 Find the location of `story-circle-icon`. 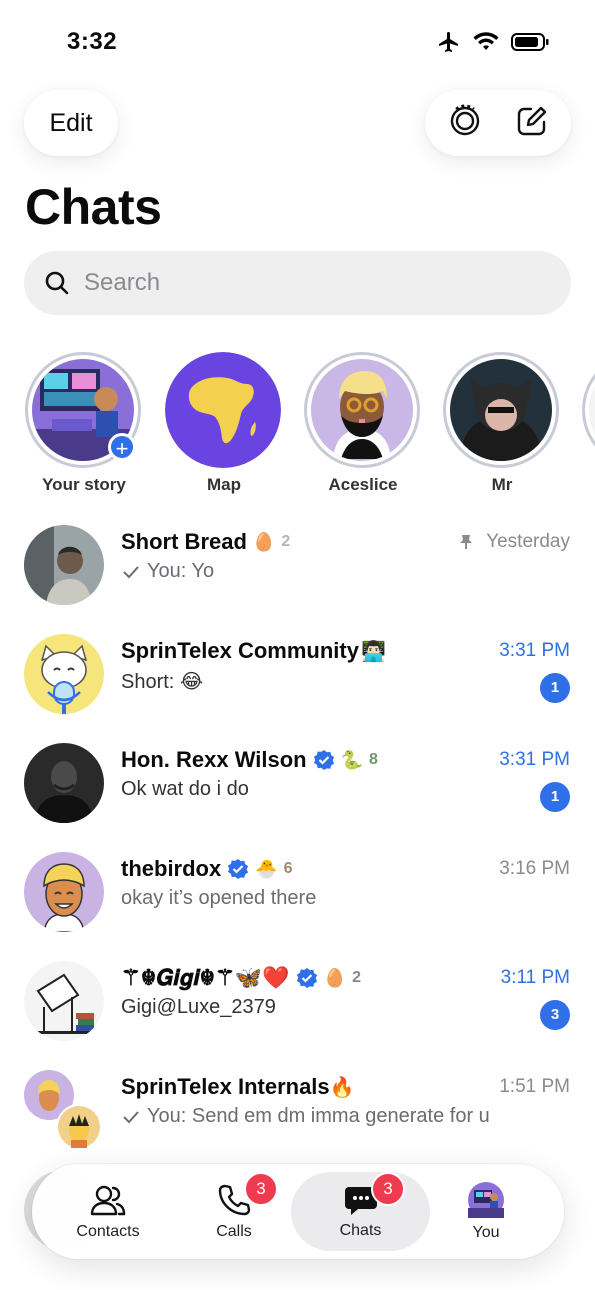

story-circle-icon is located at coordinates (464, 119).